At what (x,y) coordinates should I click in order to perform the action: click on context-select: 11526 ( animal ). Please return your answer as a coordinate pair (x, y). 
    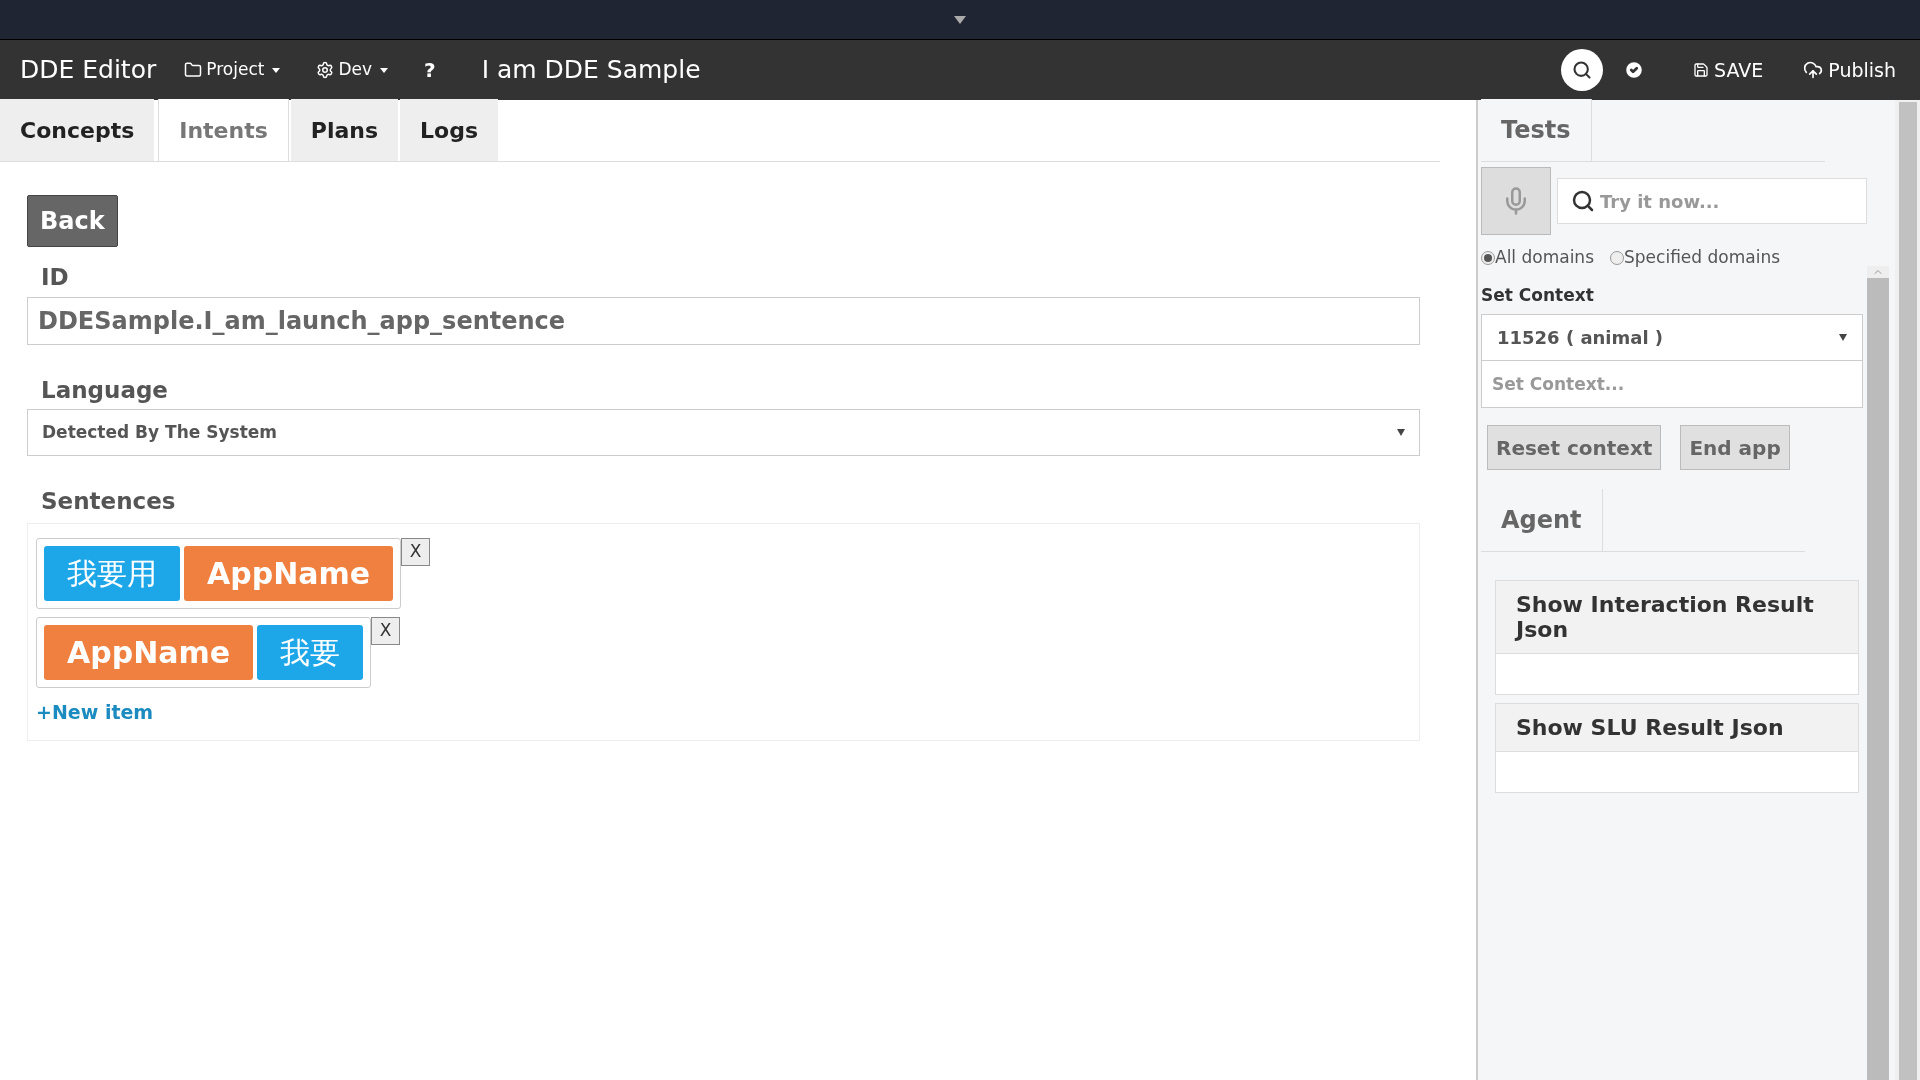
    Looking at the image, I should click on (1672, 337).